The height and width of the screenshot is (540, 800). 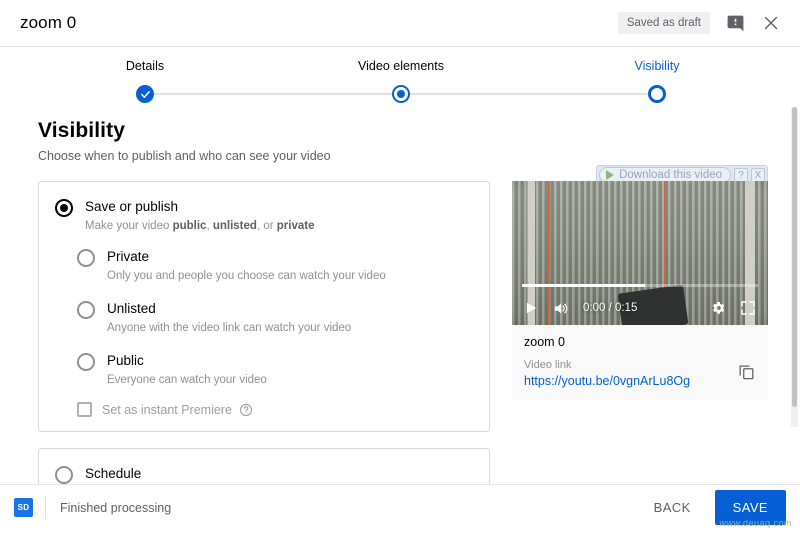 What do you see at coordinates (544, 342) in the screenshot?
I see `video-name: zoom 0` at bounding box center [544, 342].